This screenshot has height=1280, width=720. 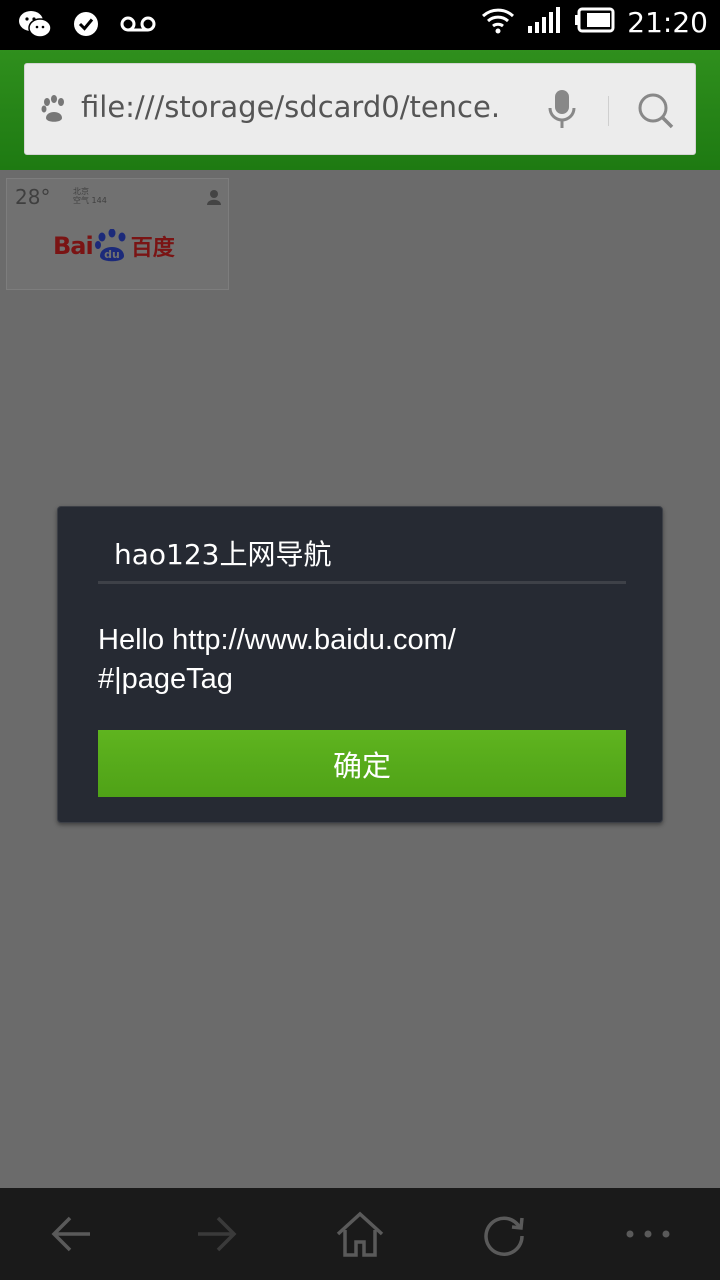 I want to click on wifi-icon, so click(x=498, y=22).